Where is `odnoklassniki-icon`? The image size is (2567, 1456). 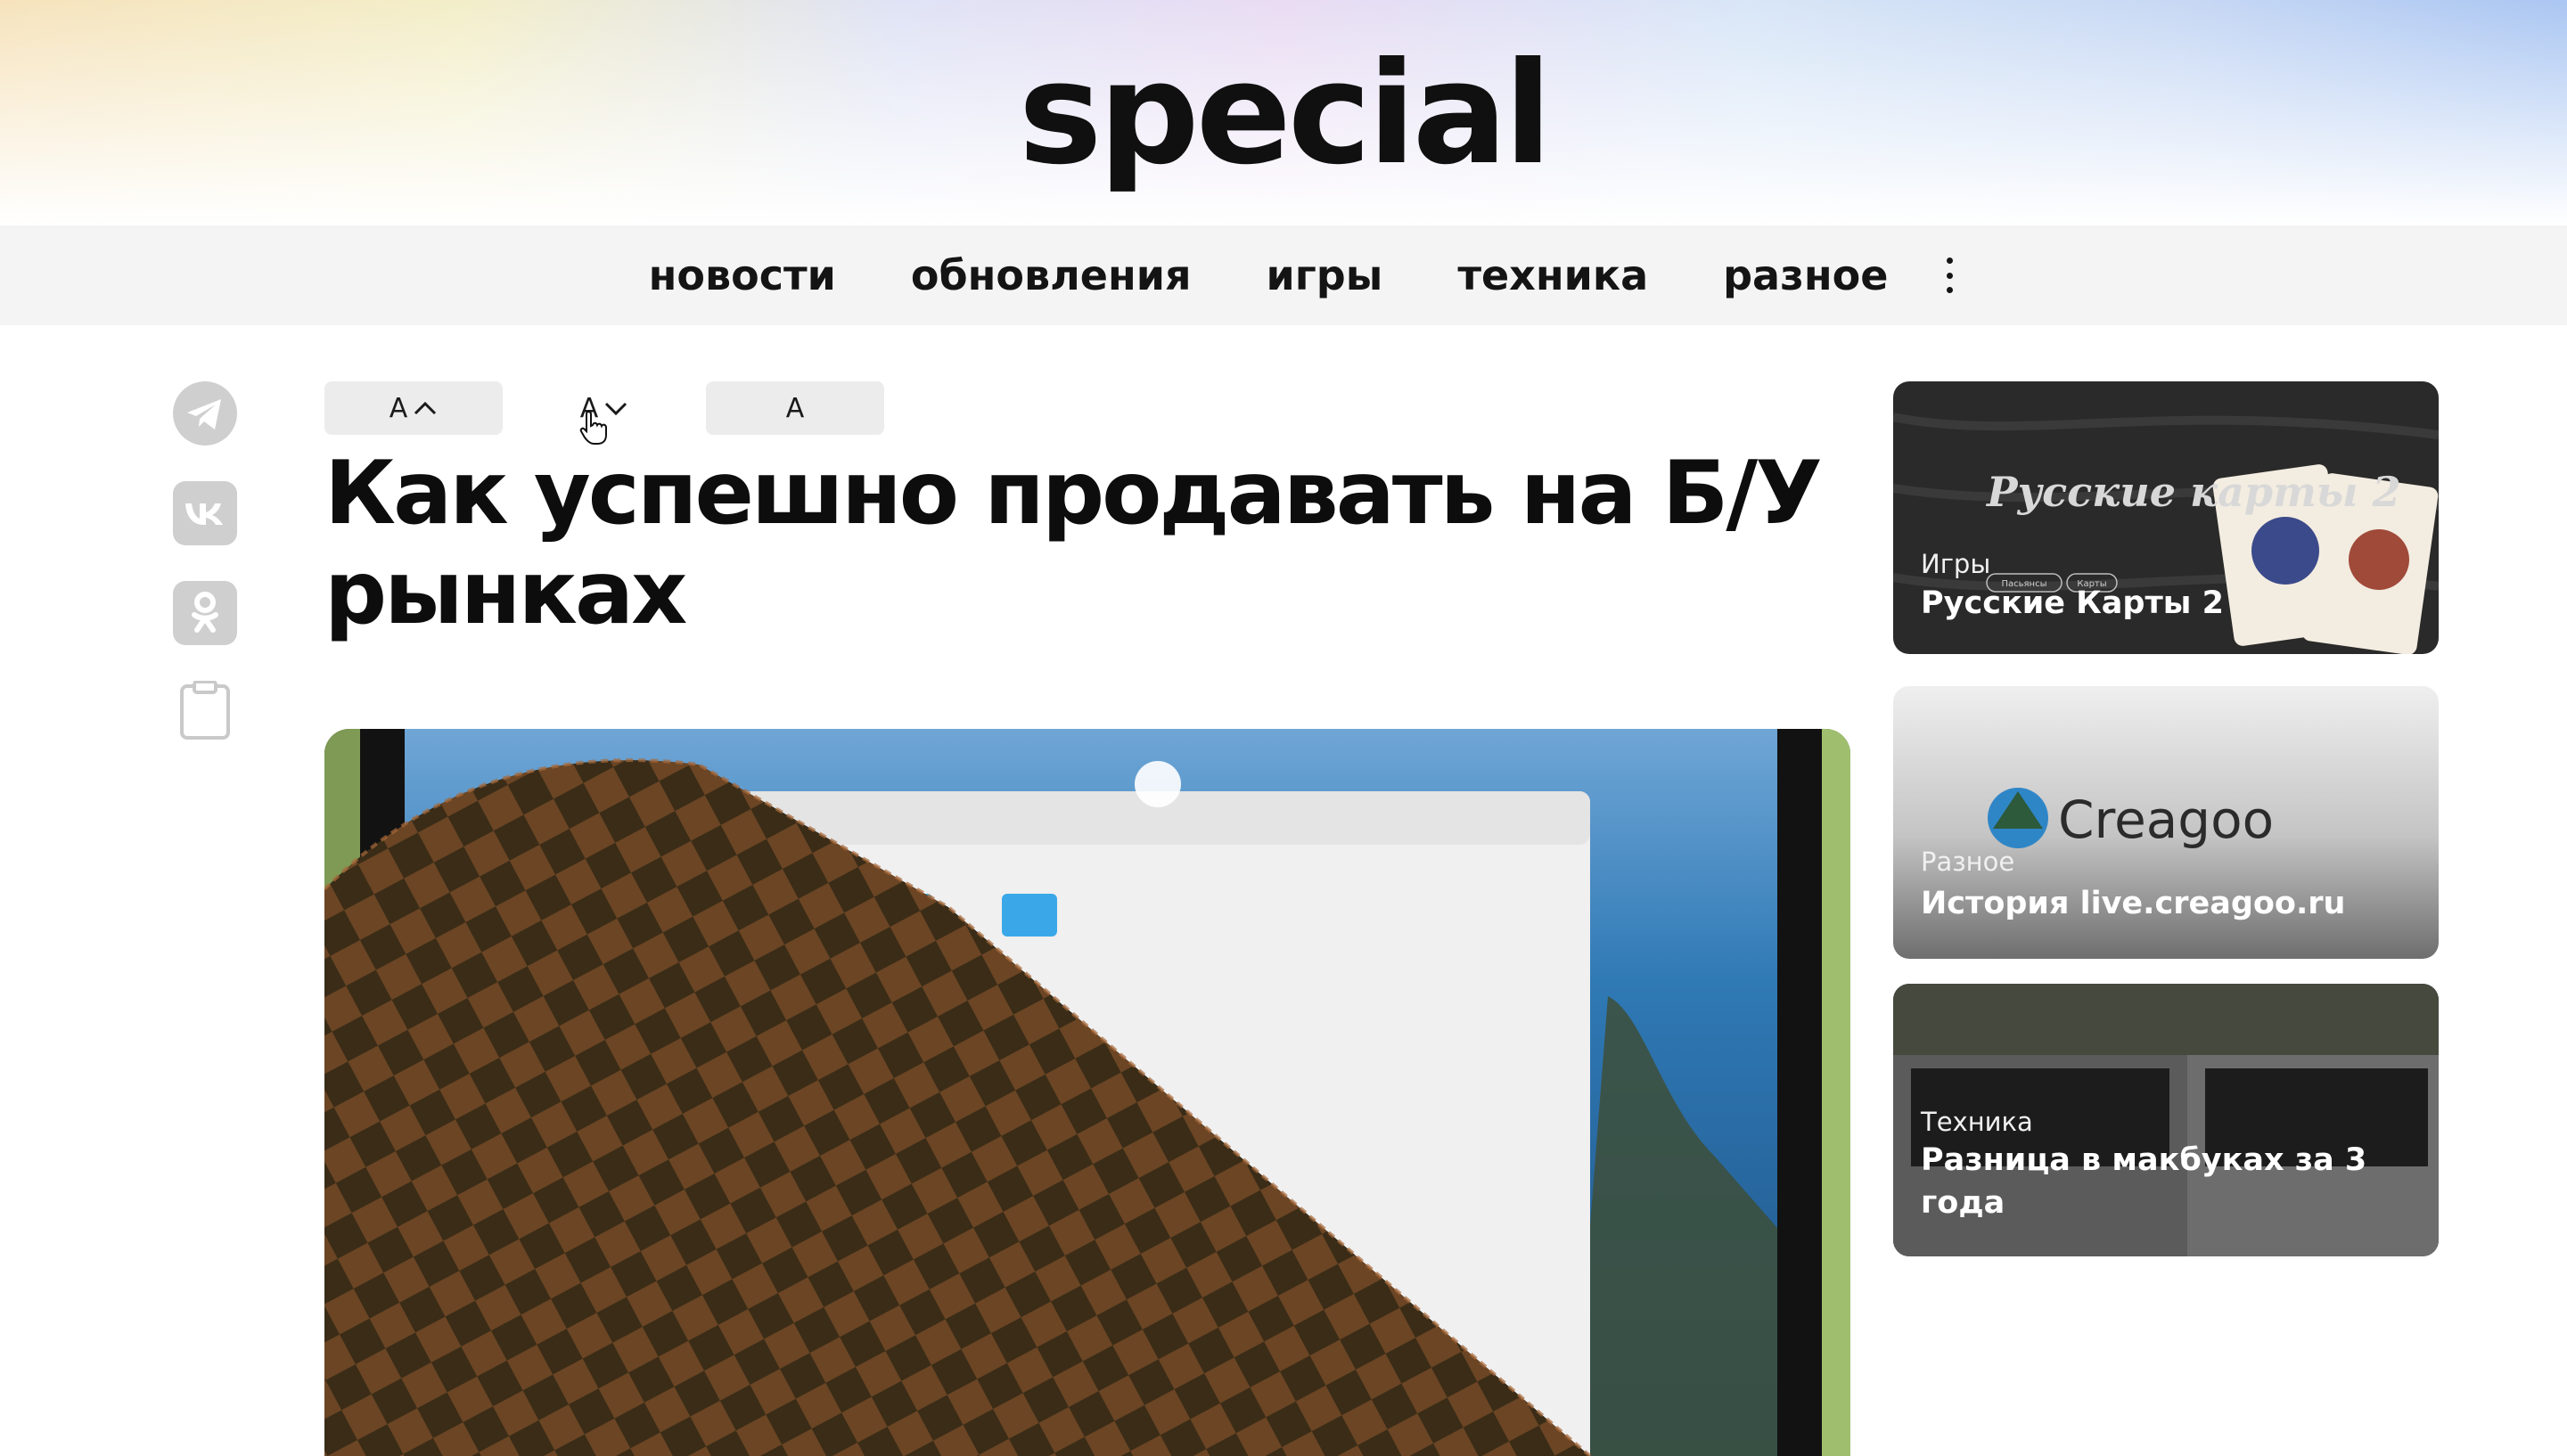
odnoklassniki-icon is located at coordinates (205, 613).